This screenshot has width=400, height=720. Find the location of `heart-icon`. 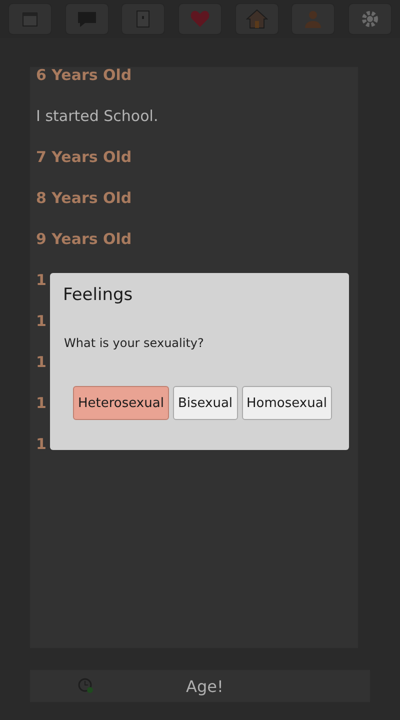

heart-icon is located at coordinates (200, 19).